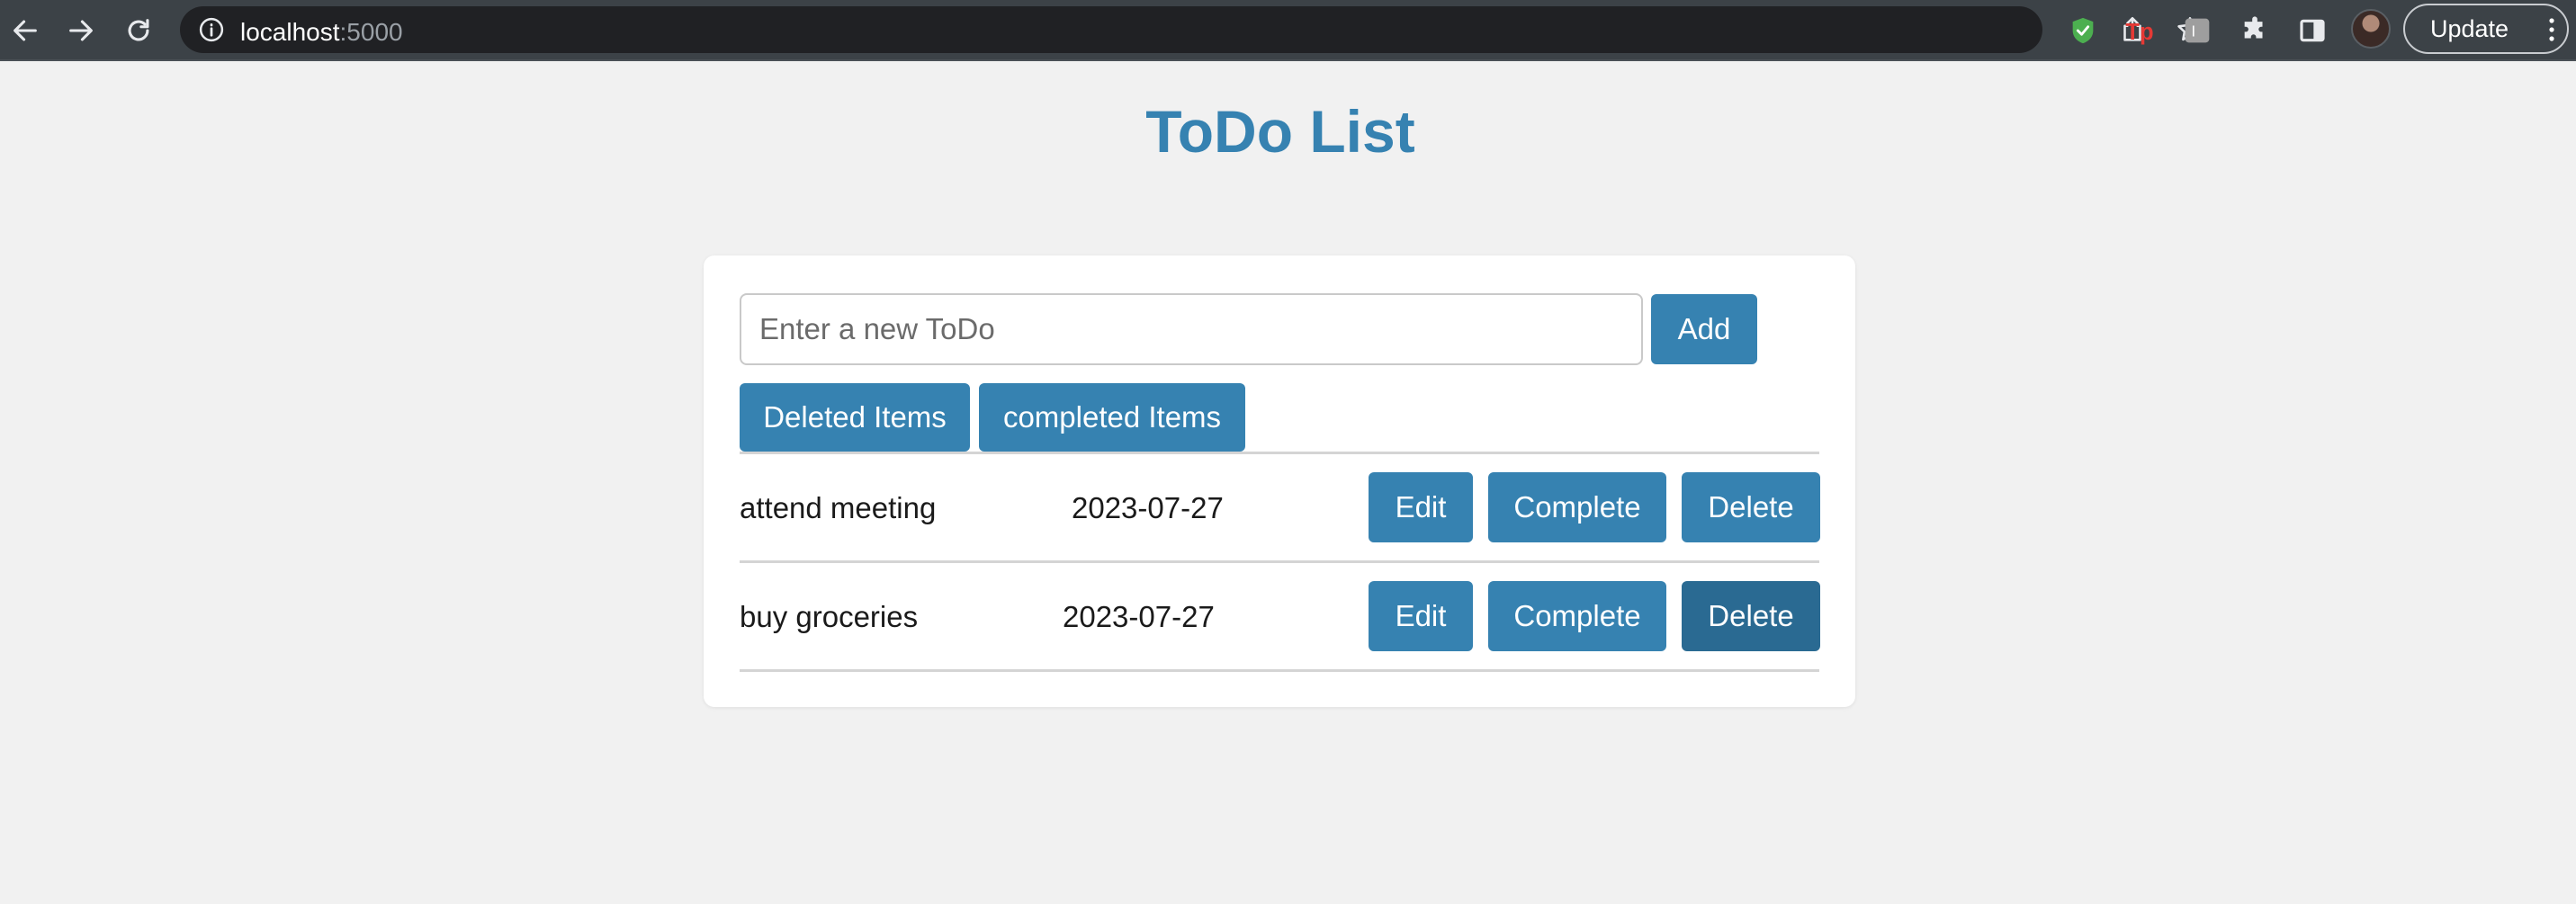 The image size is (2576, 904). I want to click on url-port: :5000, so click(371, 32).